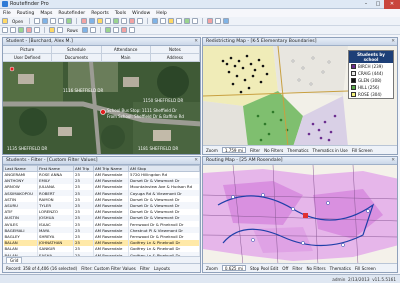 This screenshot has height=283, width=400. What do you see at coordinates (175, 50) in the screenshot?
I see `tab-notes: Notes` at bounding box center [175, 50].